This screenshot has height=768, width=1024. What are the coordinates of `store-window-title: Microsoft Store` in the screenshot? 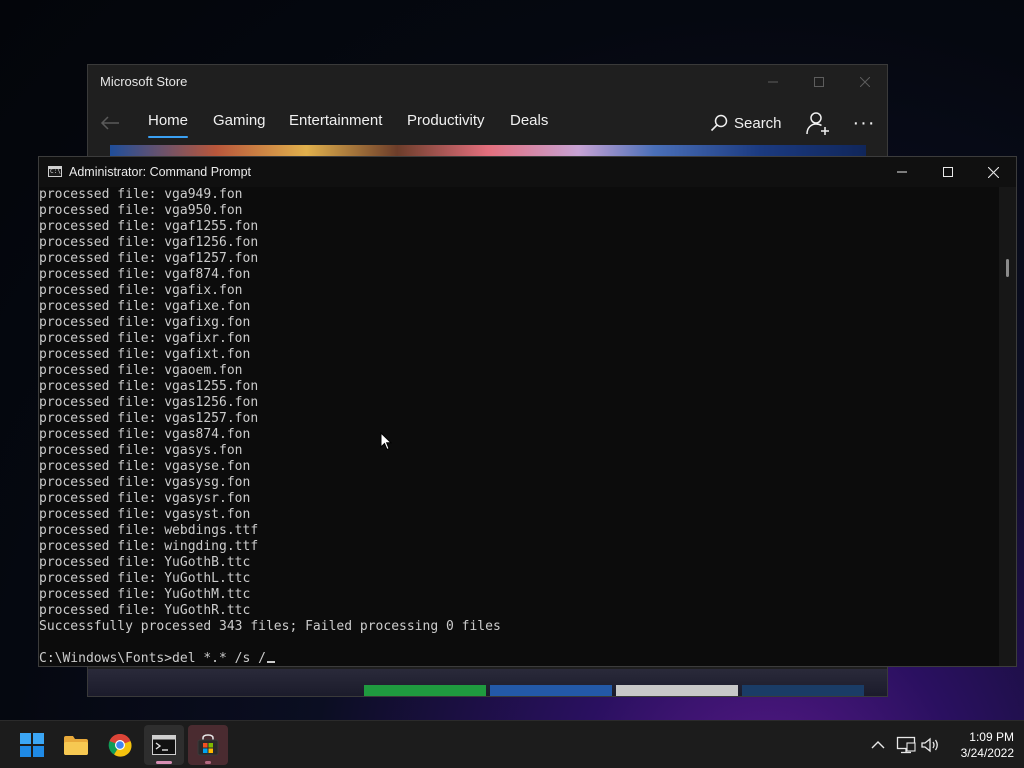 It's located at (144, 81).